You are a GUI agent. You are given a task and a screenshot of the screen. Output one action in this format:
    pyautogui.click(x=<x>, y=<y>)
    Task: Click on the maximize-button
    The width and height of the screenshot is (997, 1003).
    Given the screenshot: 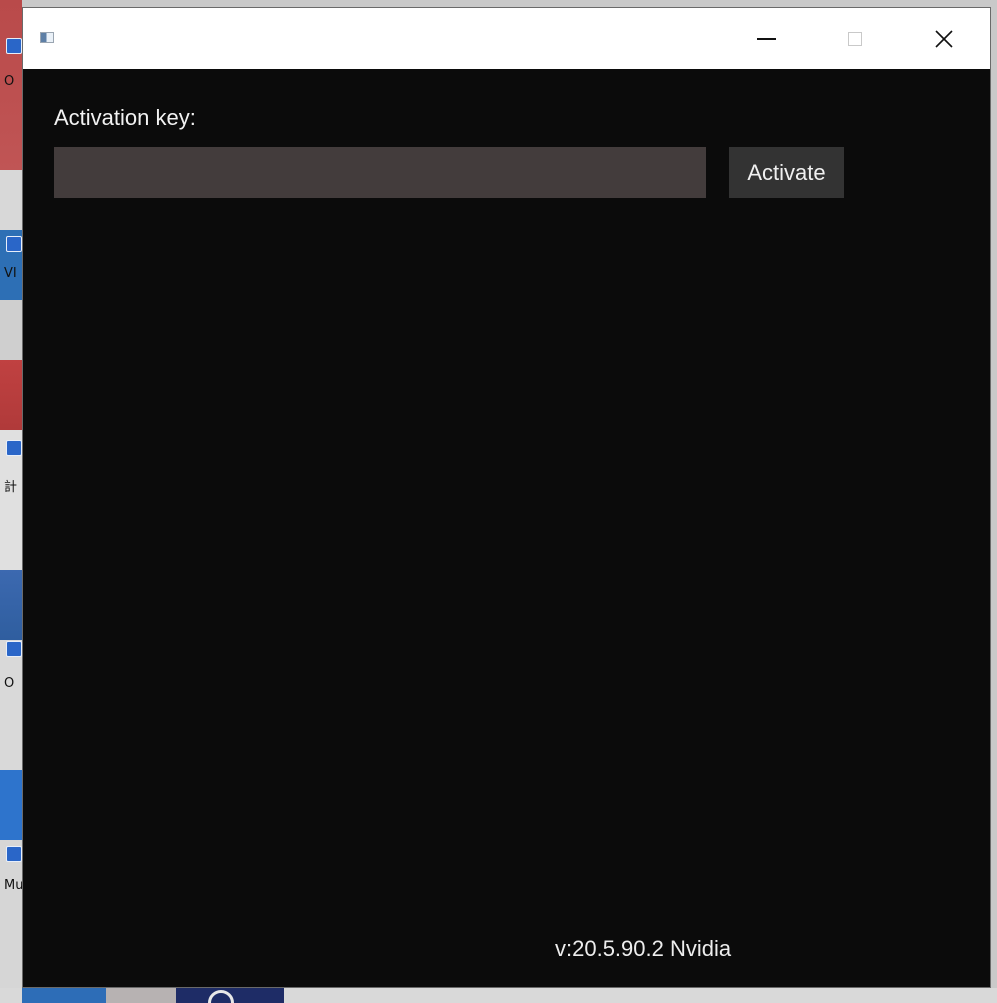 What is the action you would take?
    pyautogui.click(x=855, y=38)
    